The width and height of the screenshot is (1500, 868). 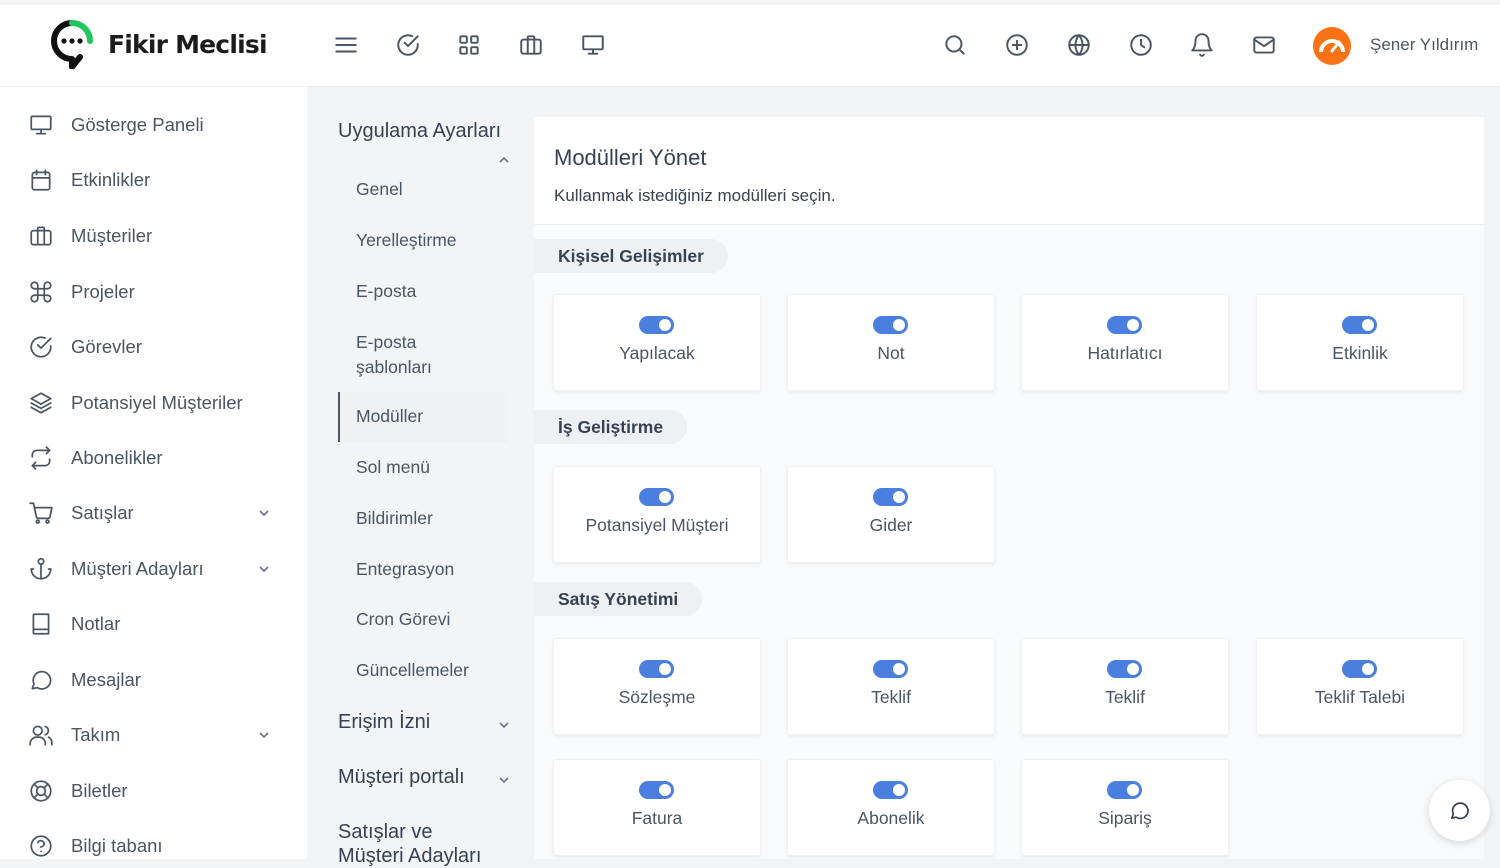 I want to click on sidebar-item-label: Notlar, so click(x=96, y=623).